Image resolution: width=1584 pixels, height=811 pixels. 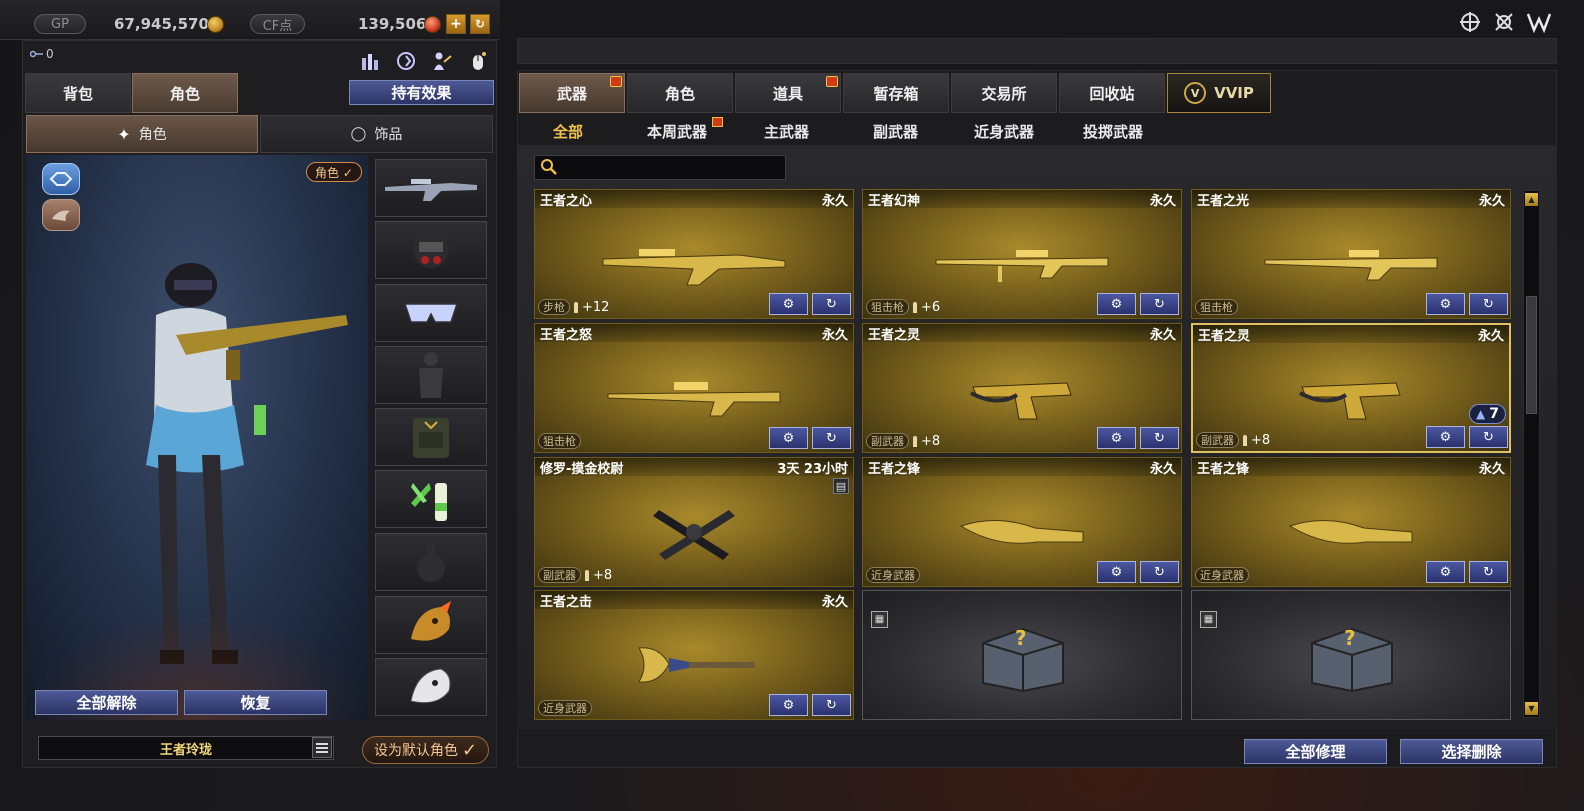 What do you see at coordinates (572, 93) in the screenshot?
I see `tab-weapons: 武器` at bounding box center [572, 93].